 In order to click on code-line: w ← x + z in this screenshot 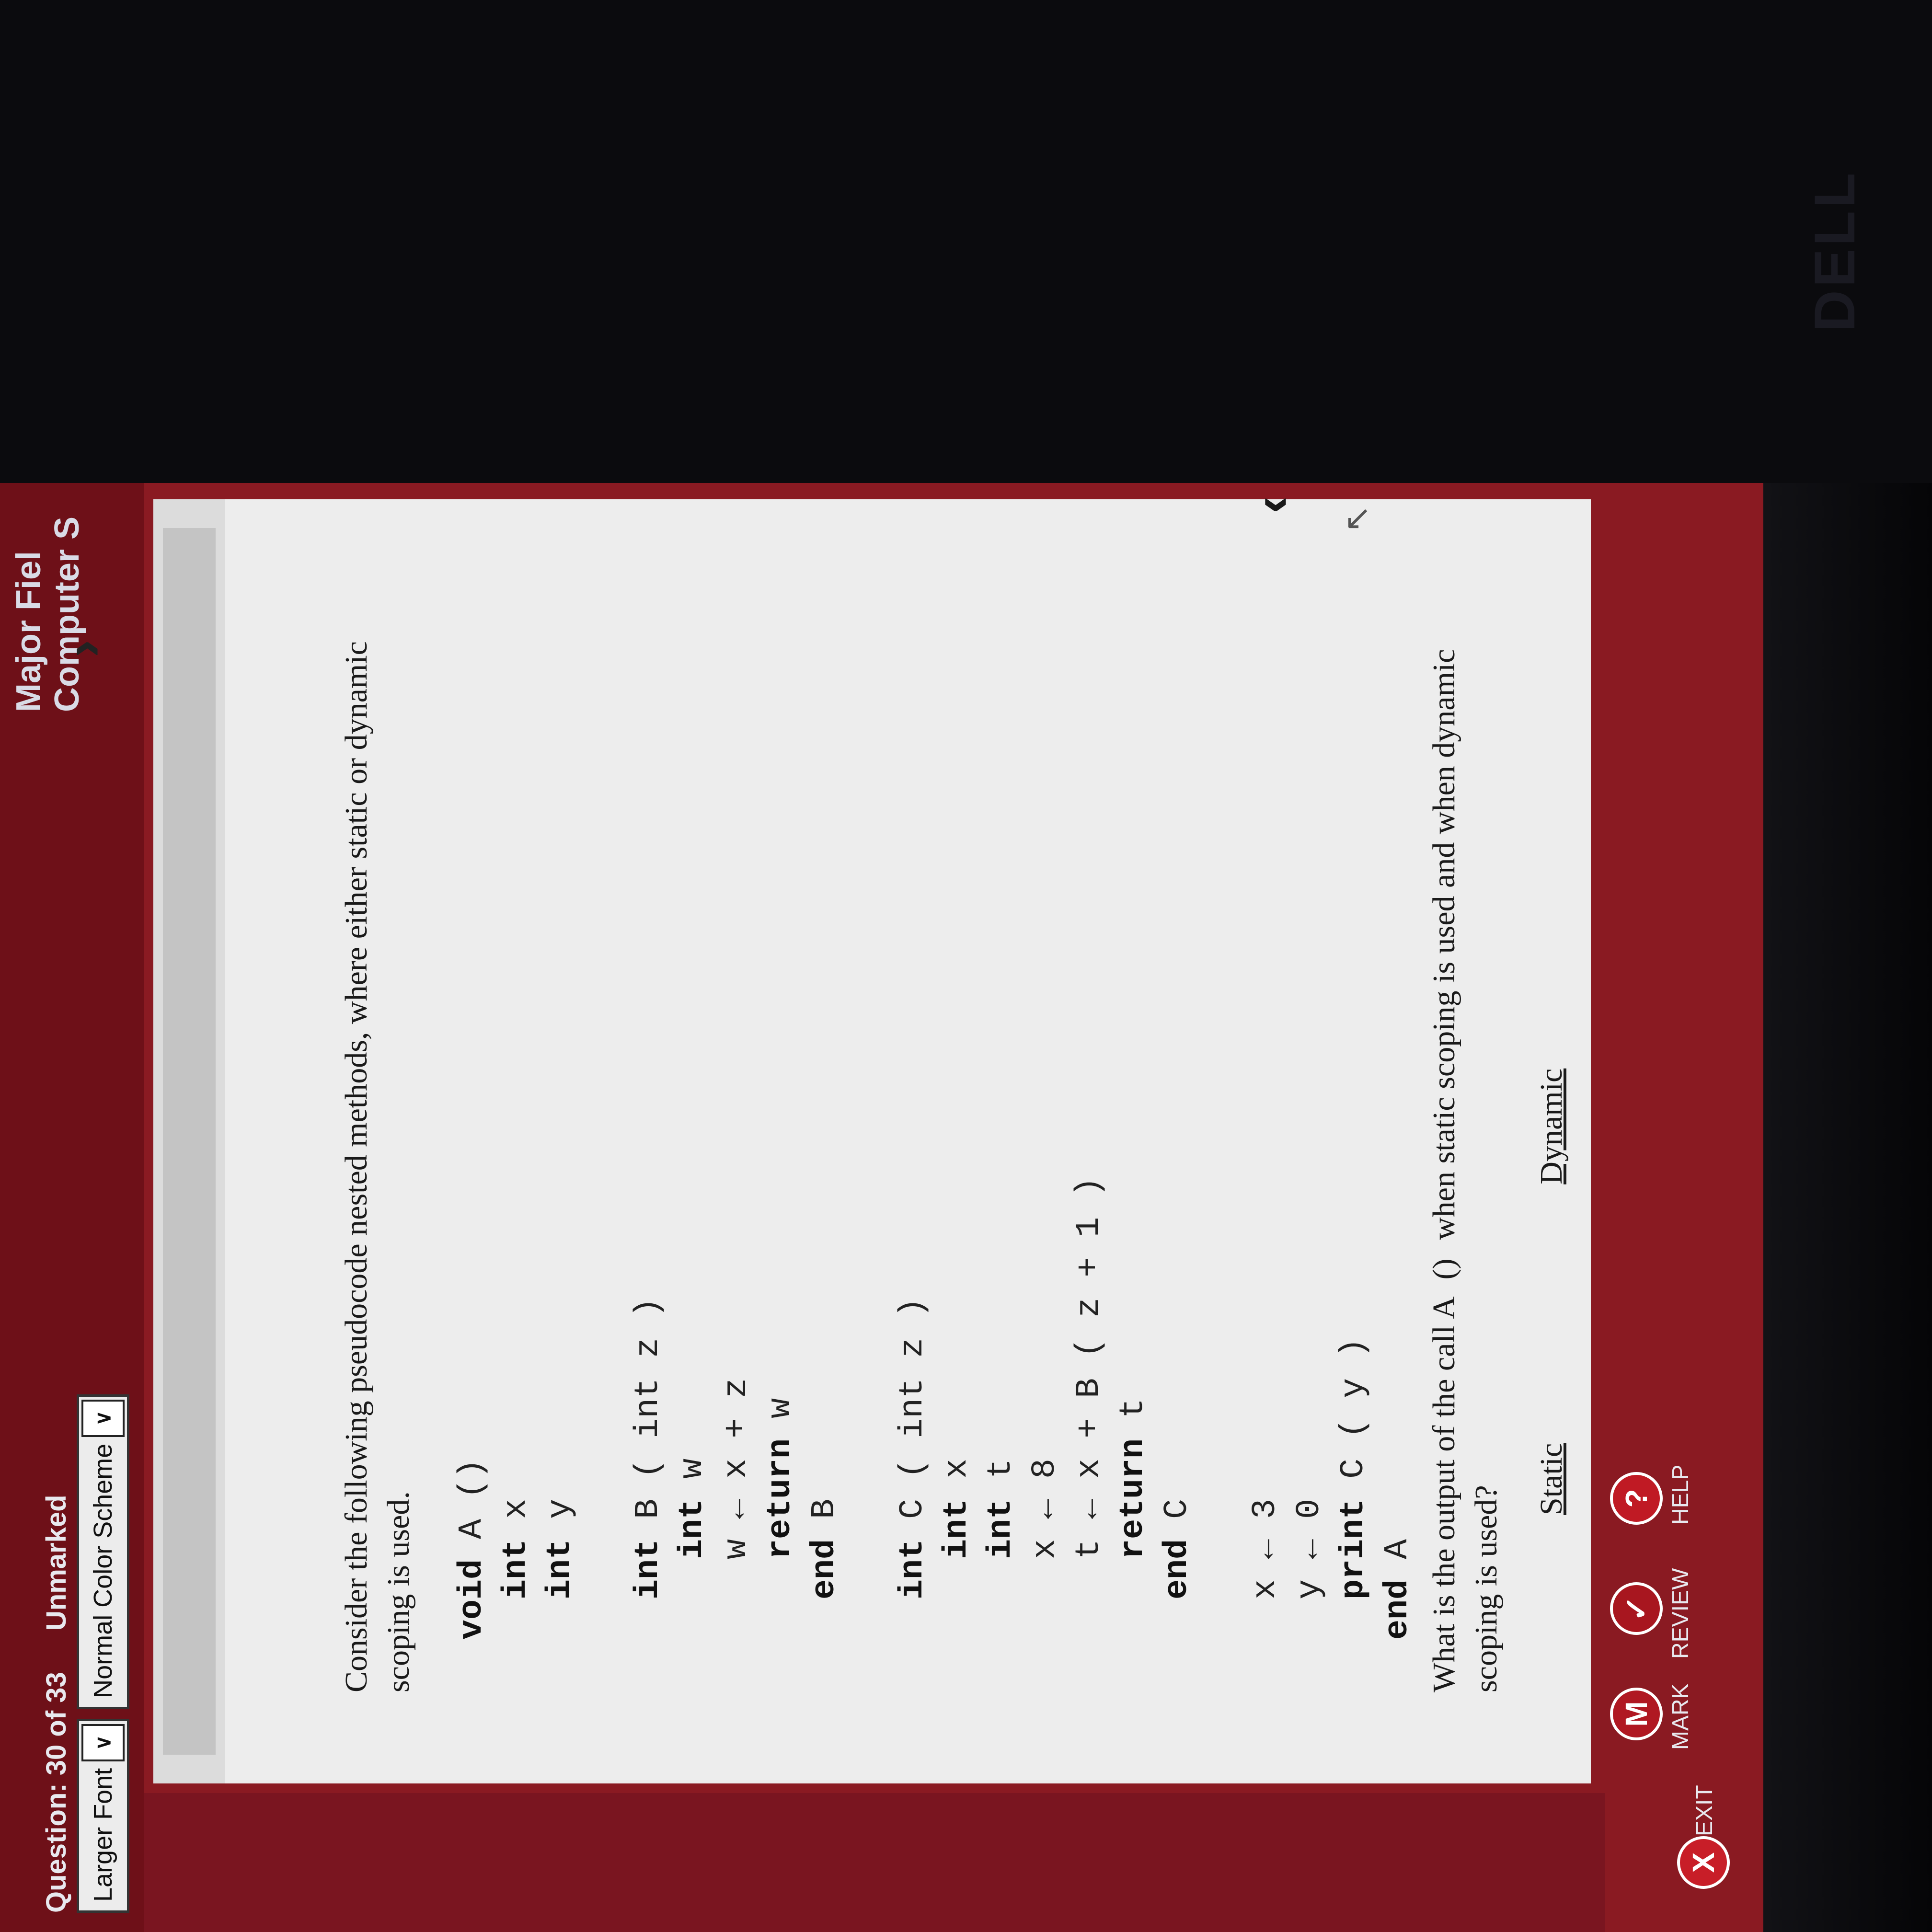, I will do `click(737, 1408)`.